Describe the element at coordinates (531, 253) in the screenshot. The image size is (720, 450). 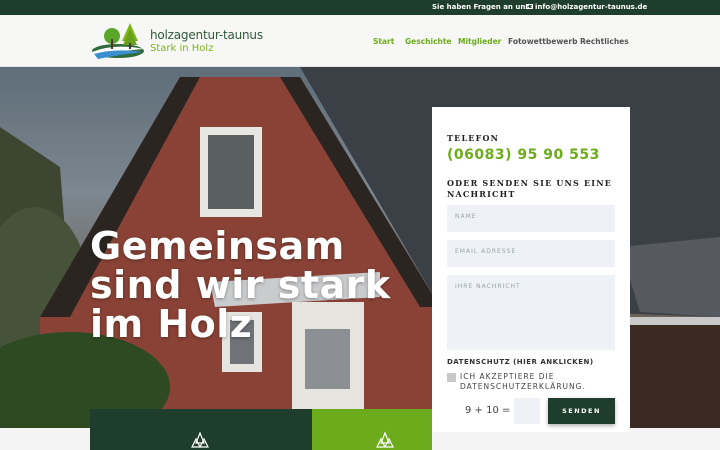
I see `email-input: EMAIL ADRESSE` at that location.